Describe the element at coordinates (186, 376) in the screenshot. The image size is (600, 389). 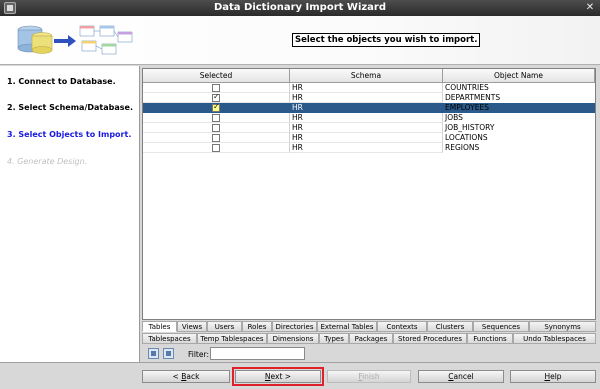
I see `back-button: < Back` at that location.